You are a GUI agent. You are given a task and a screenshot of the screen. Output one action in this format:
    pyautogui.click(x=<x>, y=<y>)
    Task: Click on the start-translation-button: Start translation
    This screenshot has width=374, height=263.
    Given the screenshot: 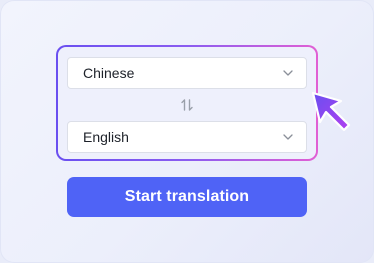 What is the action you would take?
    pyautogui.click(x=187, y=197)
    